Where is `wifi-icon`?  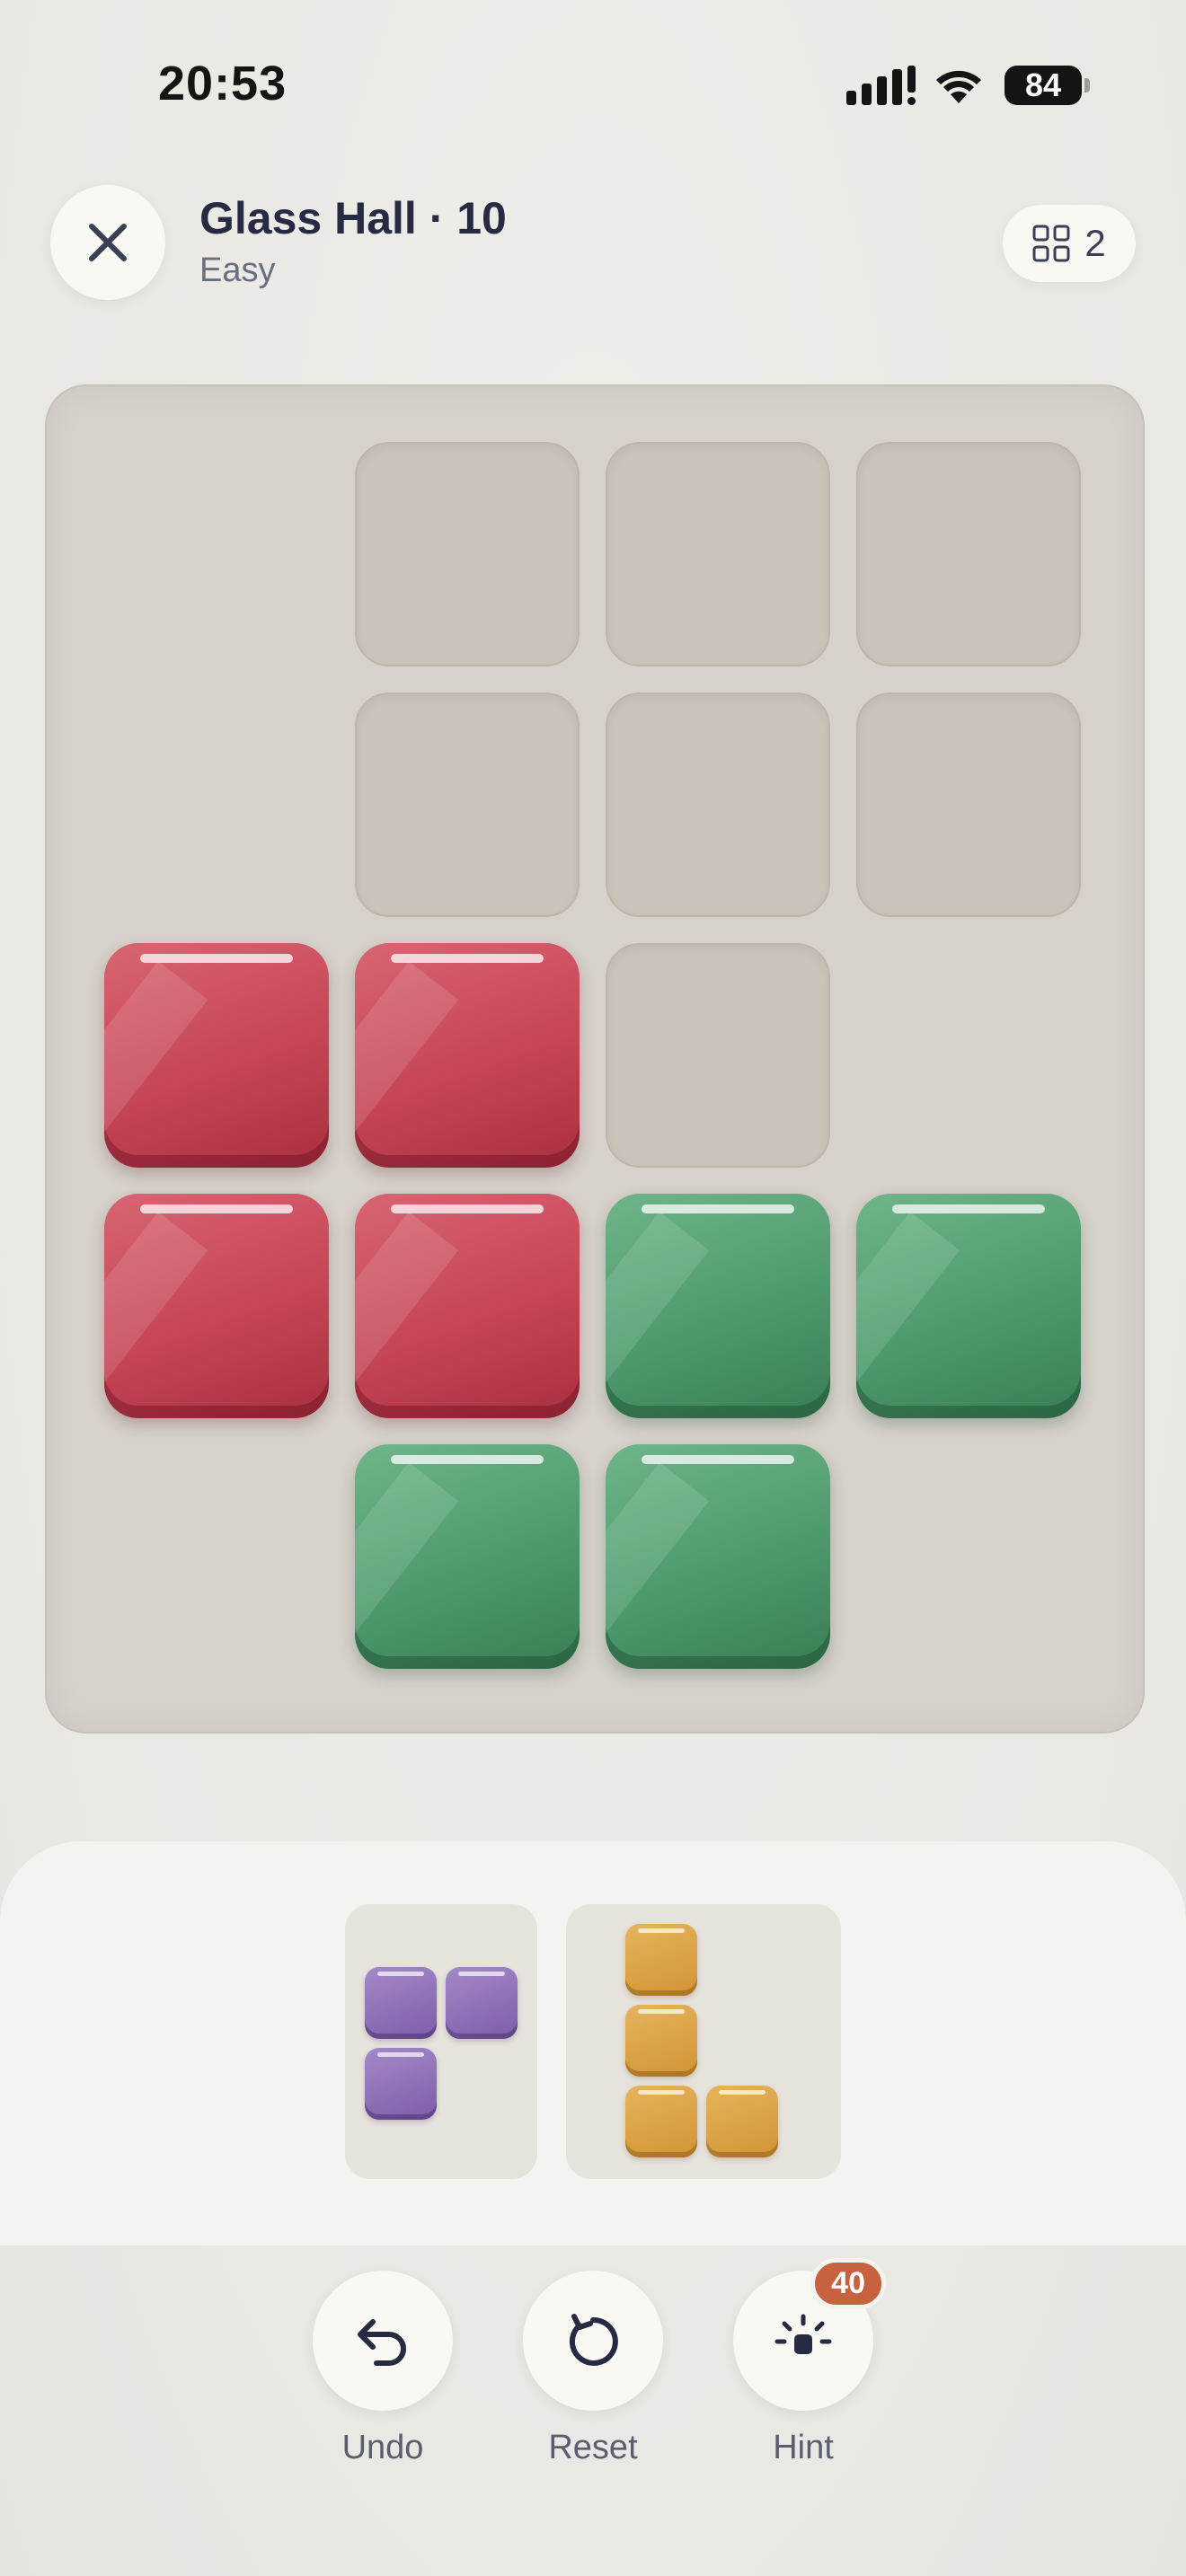
wifi-icon is located at coordinates (958, 86).